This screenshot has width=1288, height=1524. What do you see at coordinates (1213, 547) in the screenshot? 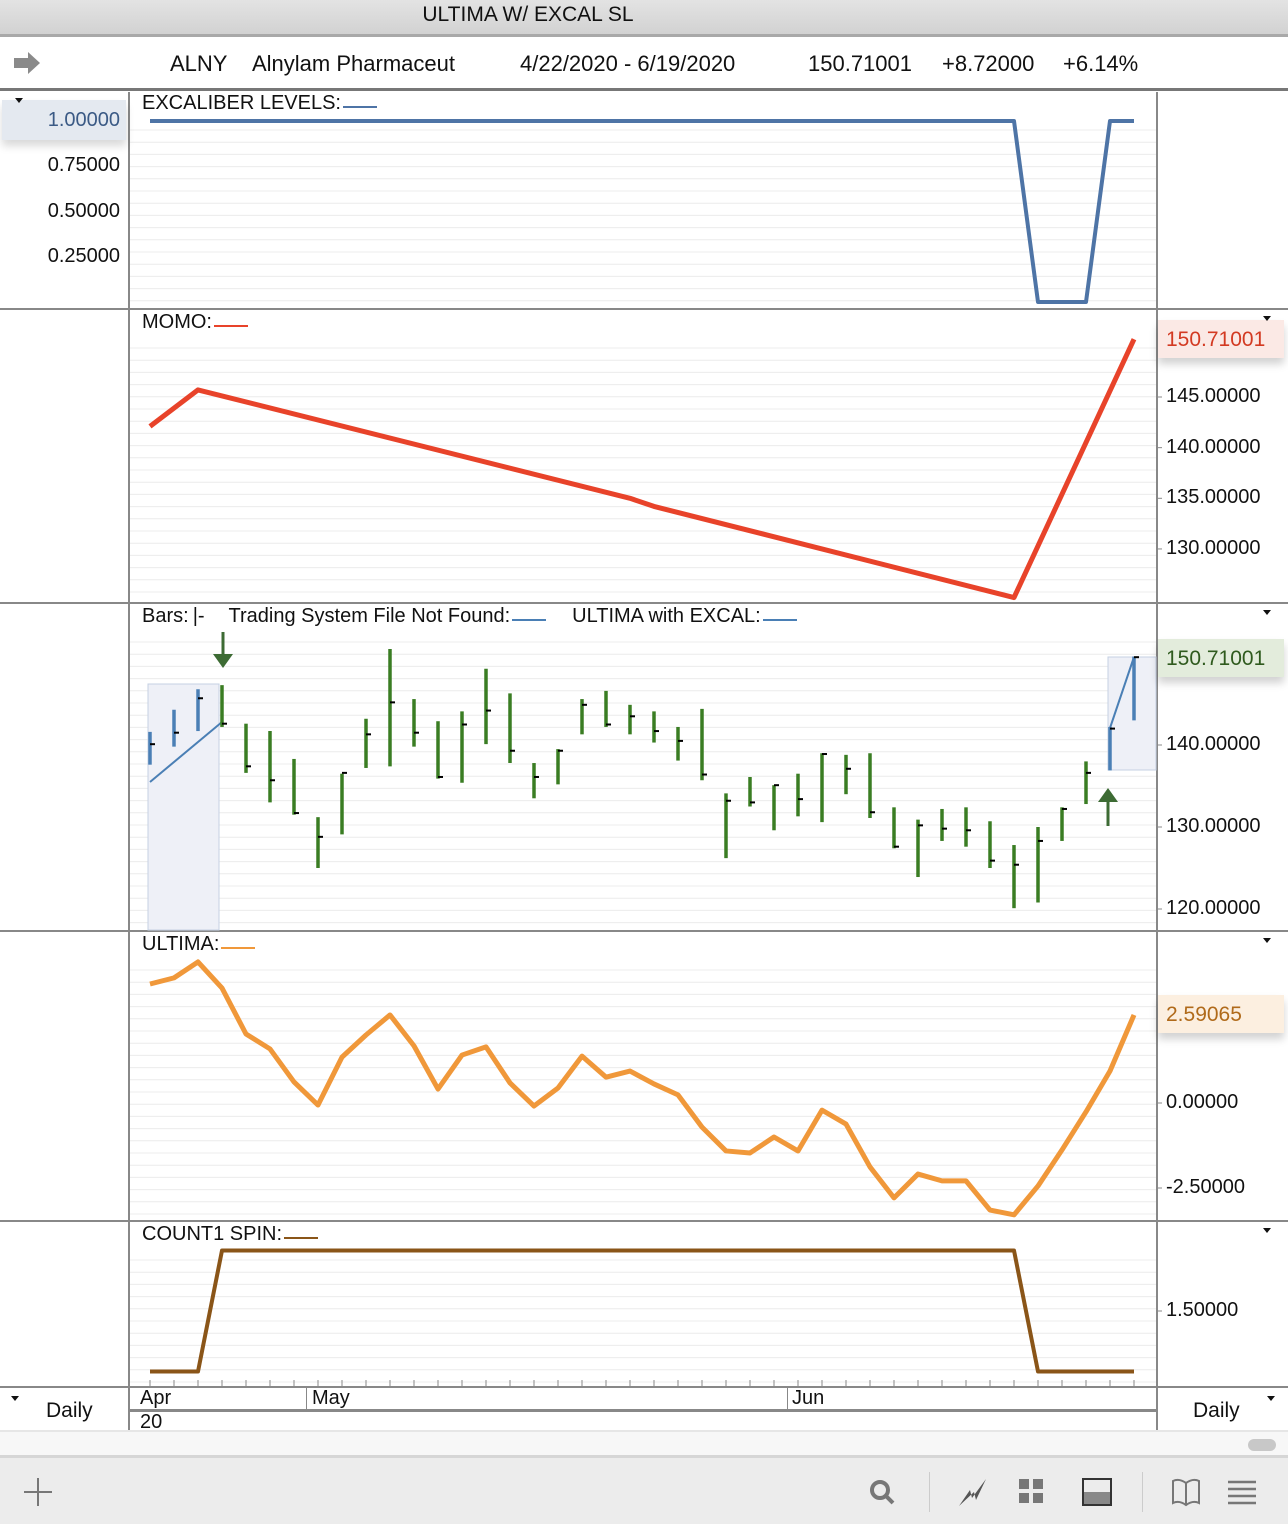
I see `momo-axis-label: 130.00000` at bounding box center [1213, 547].